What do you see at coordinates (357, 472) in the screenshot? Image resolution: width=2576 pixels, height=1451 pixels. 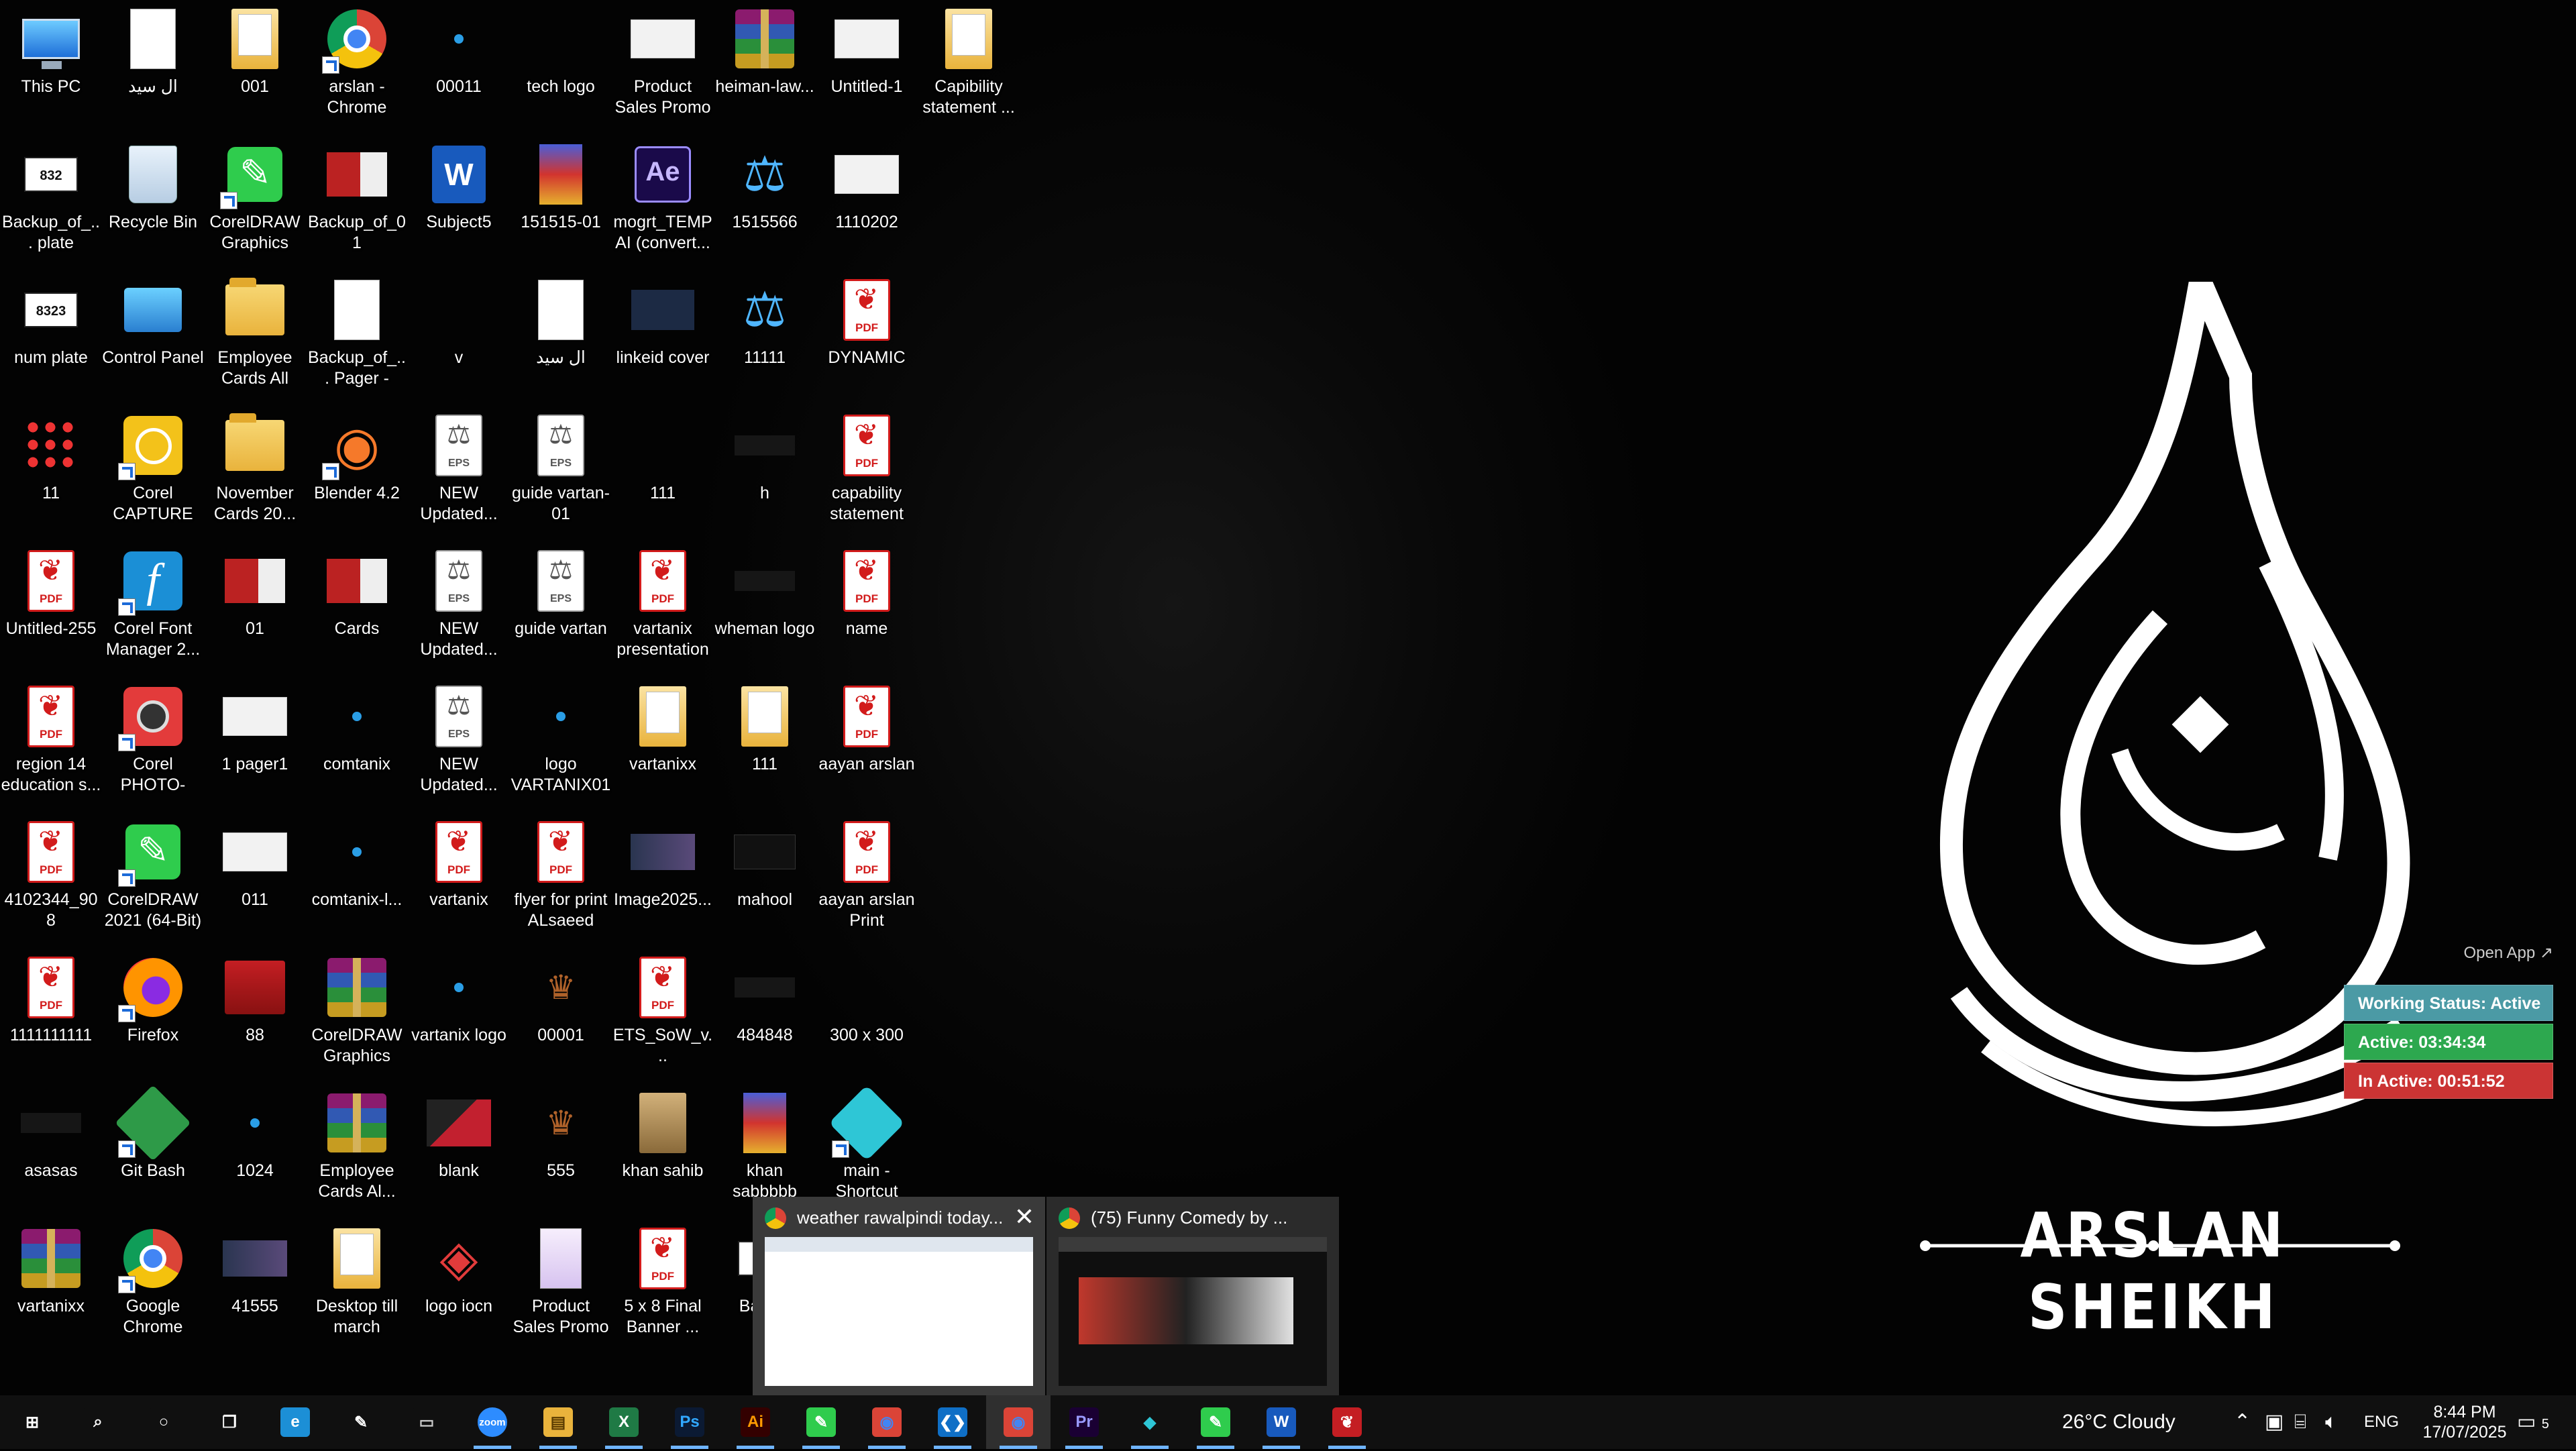 I see `desktop-icon: ◉ Blender 4.2` at bounding box center [357, 472].